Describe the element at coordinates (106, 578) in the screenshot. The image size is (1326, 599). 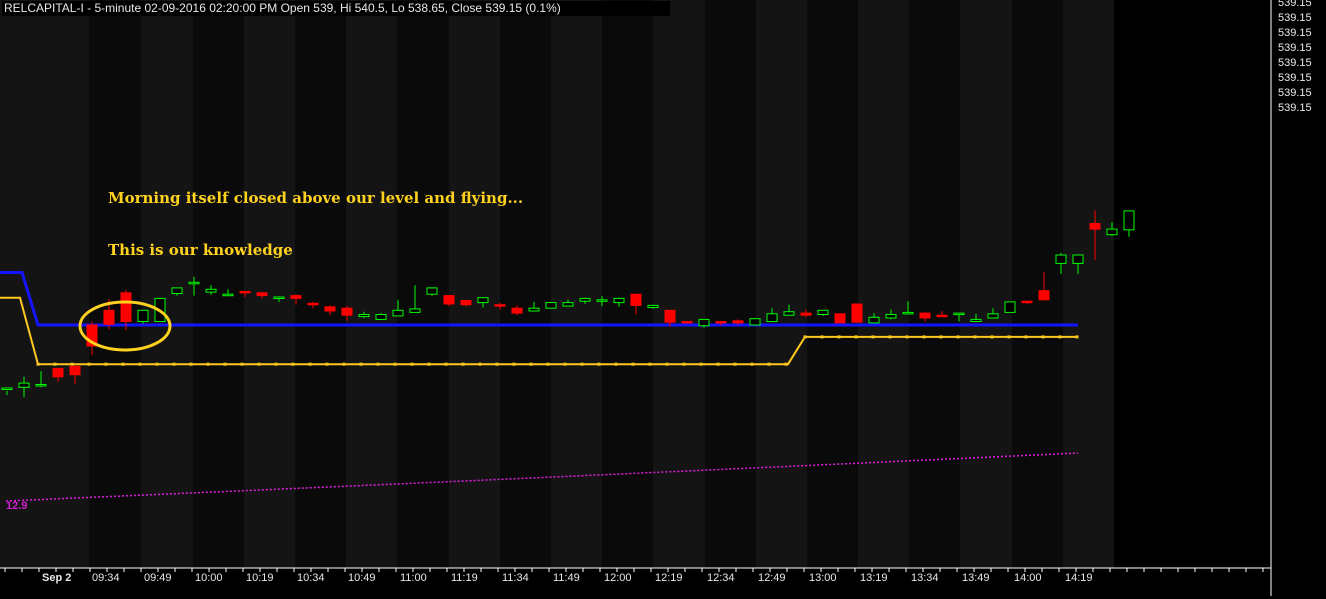
I see `x-tick-label: 09:34` at that location.